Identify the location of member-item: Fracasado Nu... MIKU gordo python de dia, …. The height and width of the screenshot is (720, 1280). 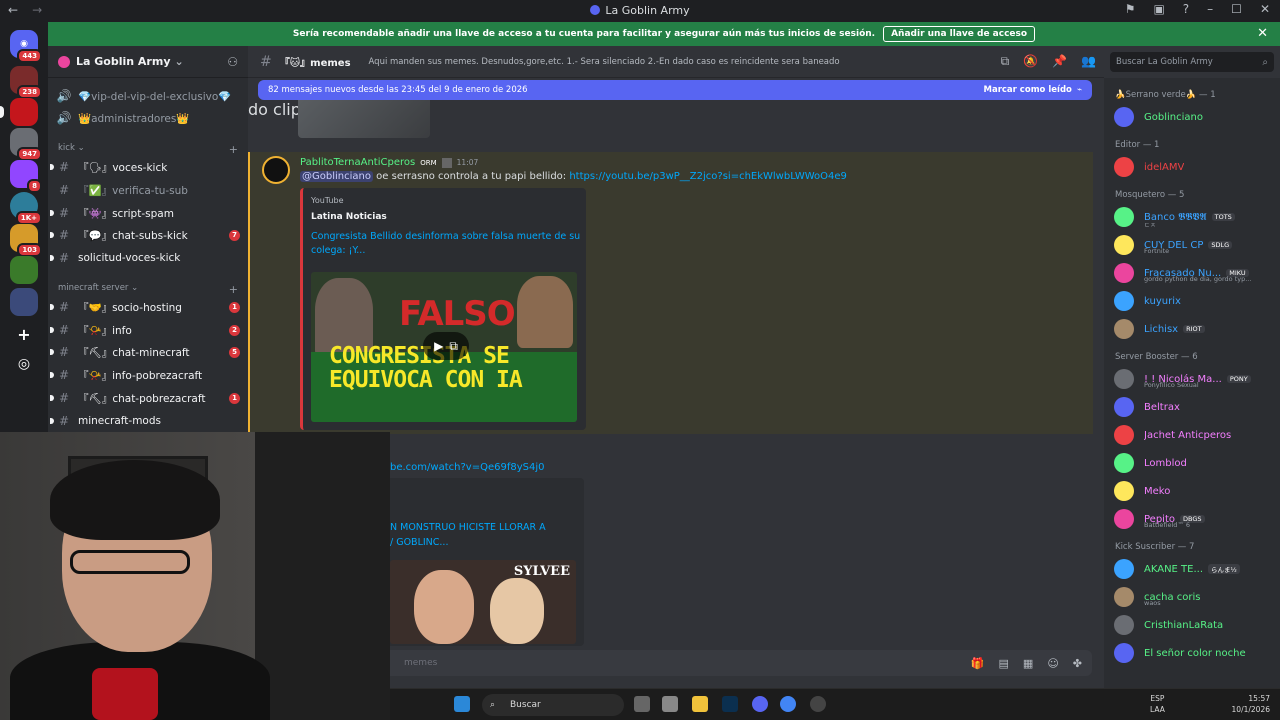
(1195, 273).